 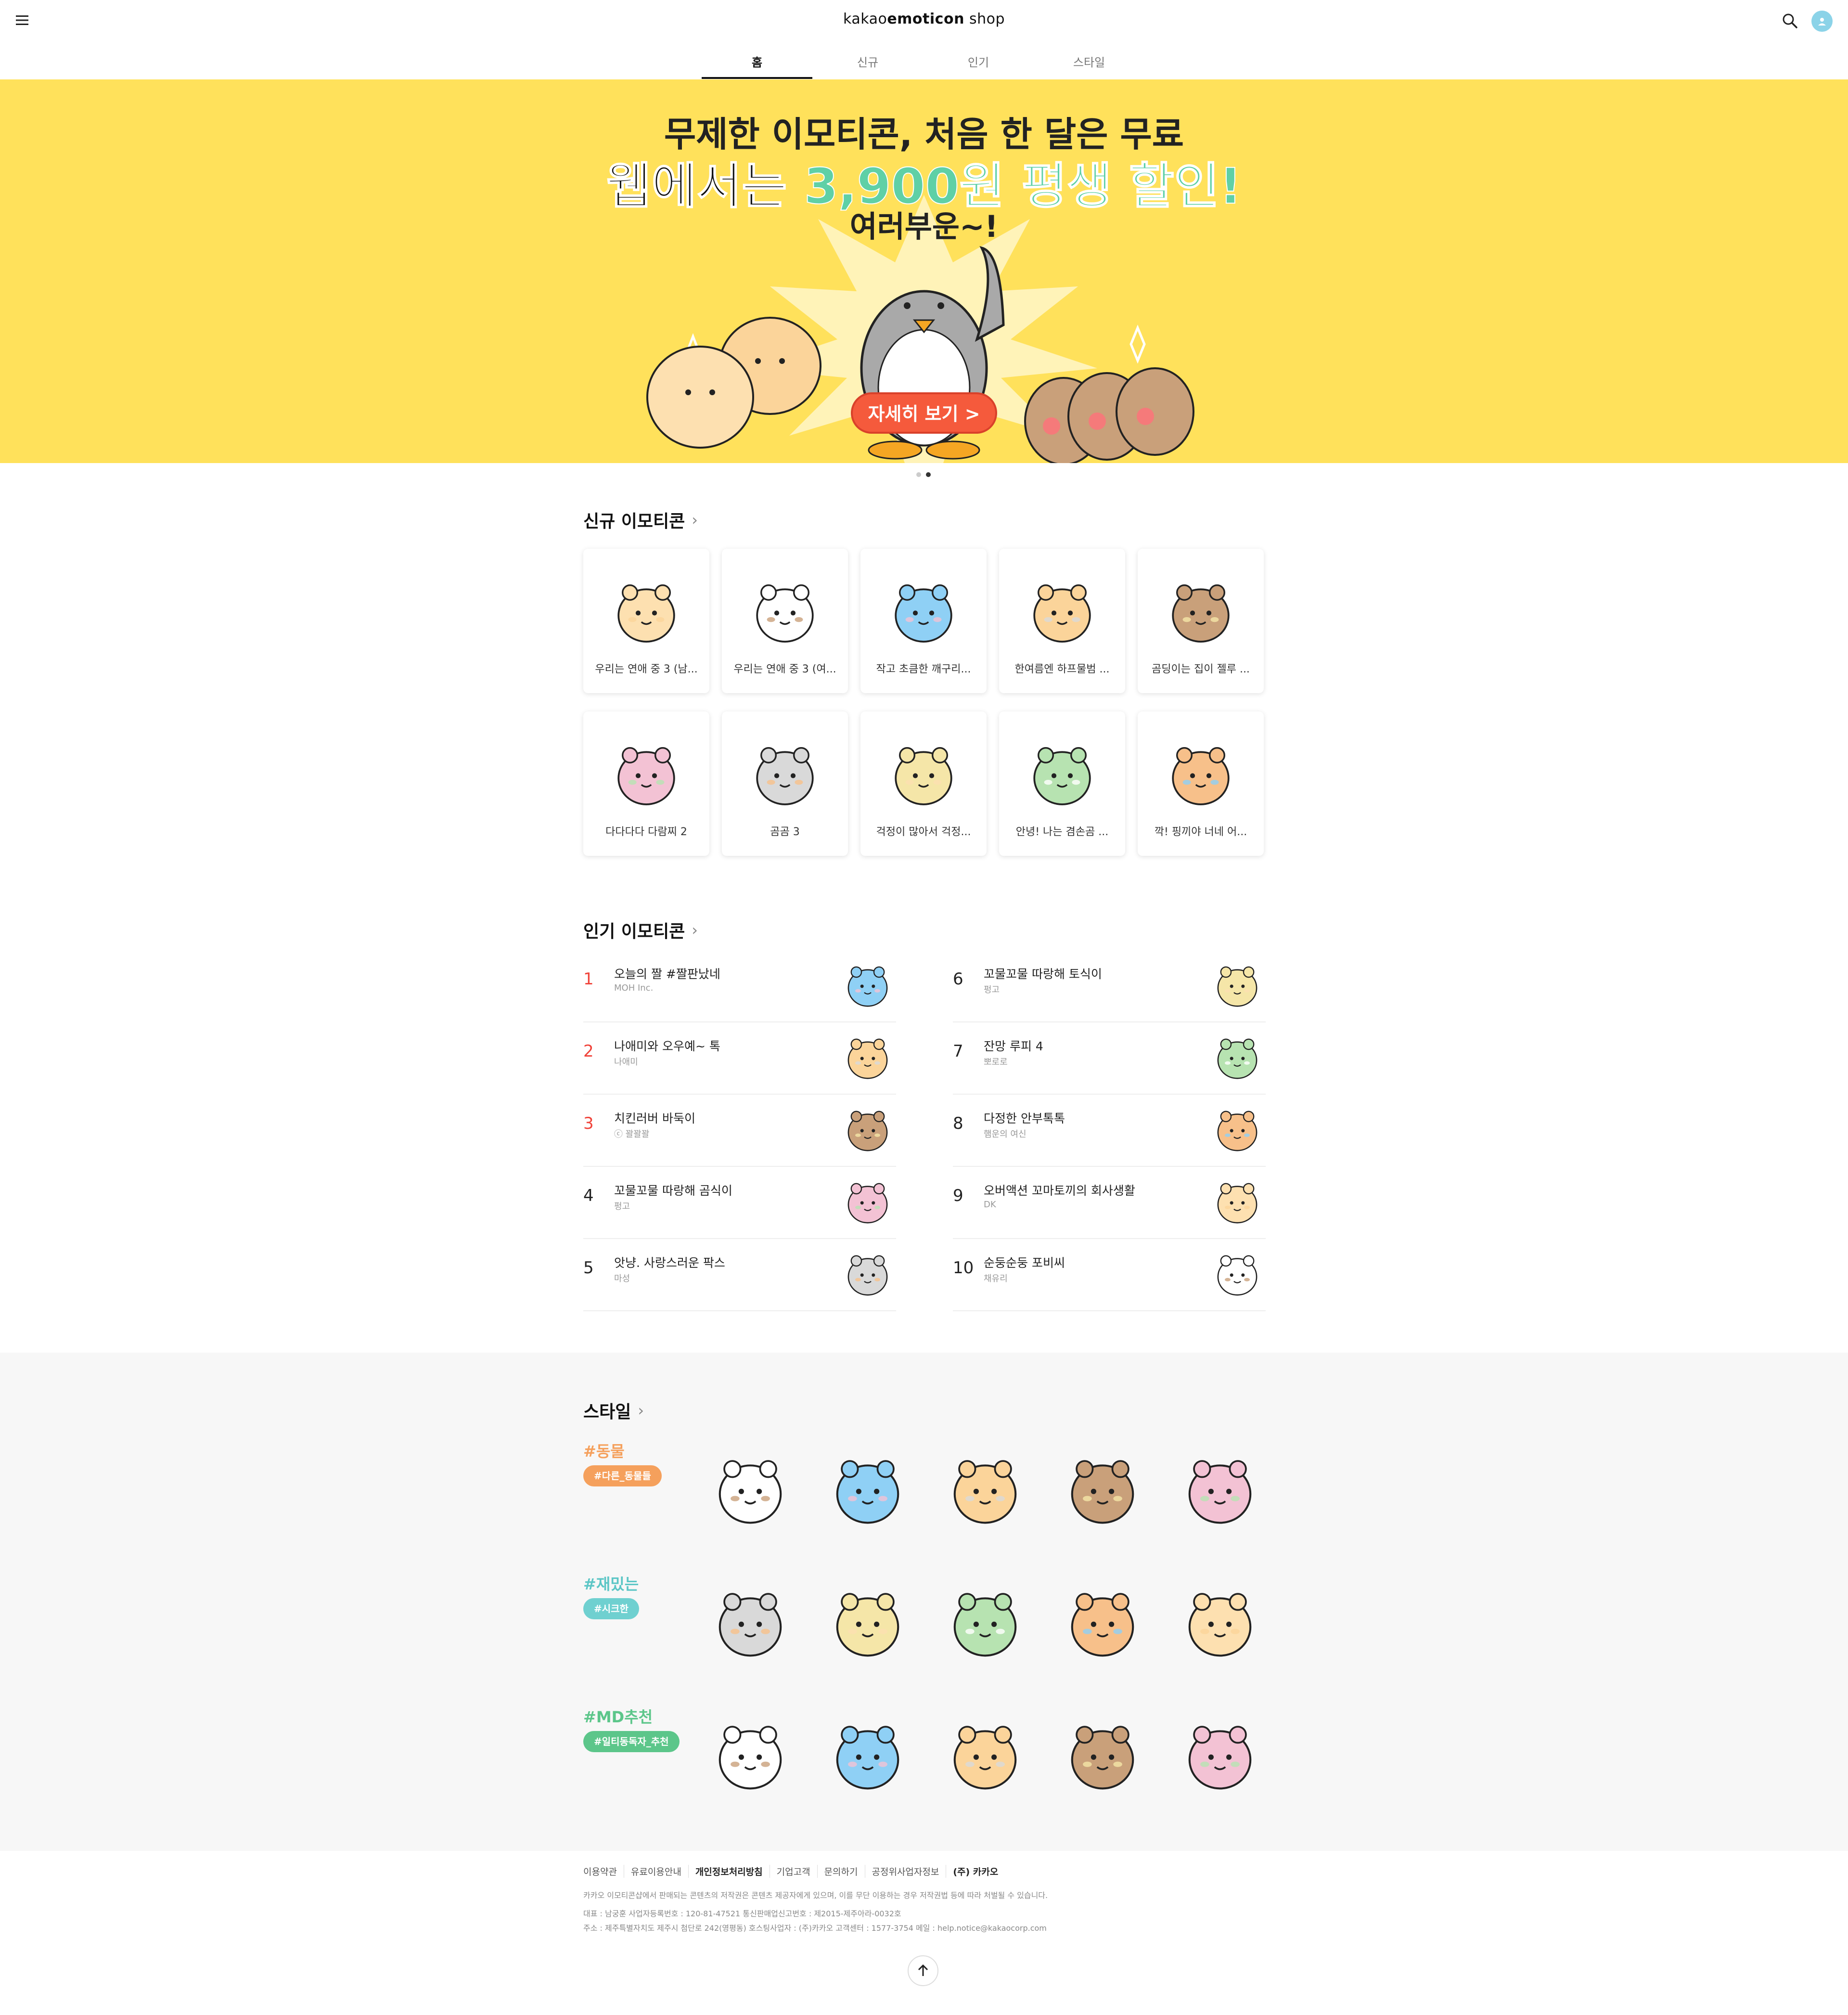 What do you see at coordinates (923, 475) in the screenshot?
I see `banner-pagination` at bounding box center [923, 475].